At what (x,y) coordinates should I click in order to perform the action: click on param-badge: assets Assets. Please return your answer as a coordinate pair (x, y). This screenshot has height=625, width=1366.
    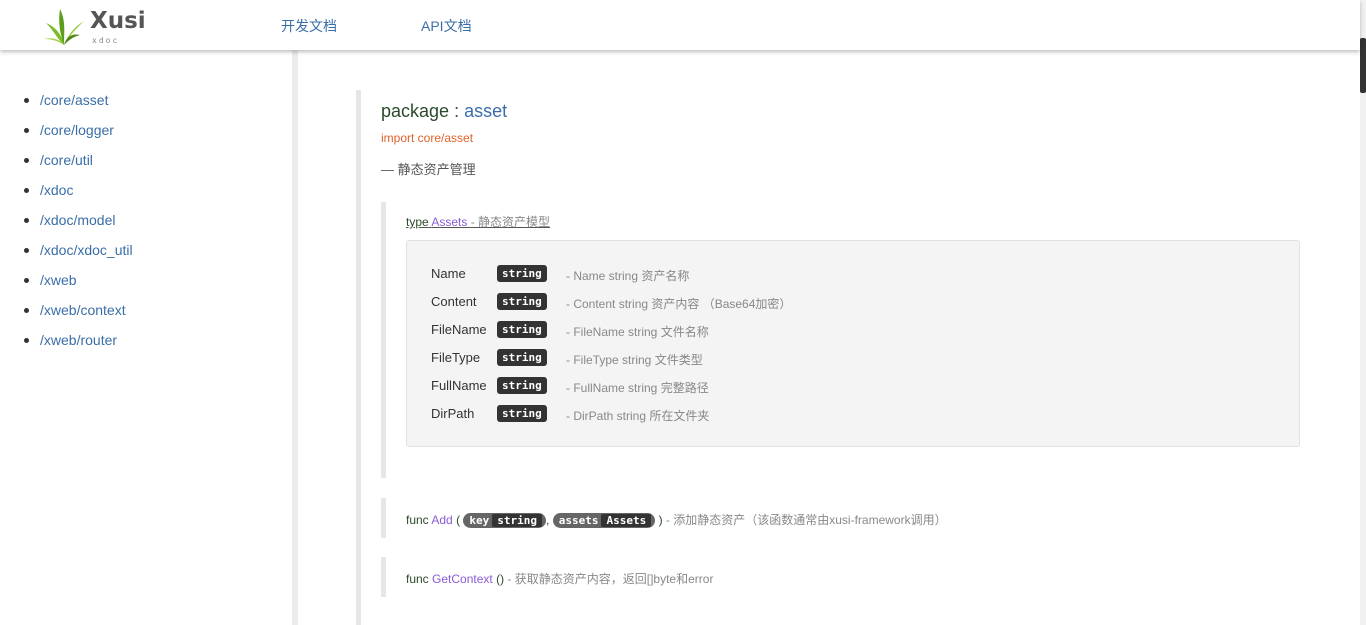
    Looking at the image, I should click on (604, 521).